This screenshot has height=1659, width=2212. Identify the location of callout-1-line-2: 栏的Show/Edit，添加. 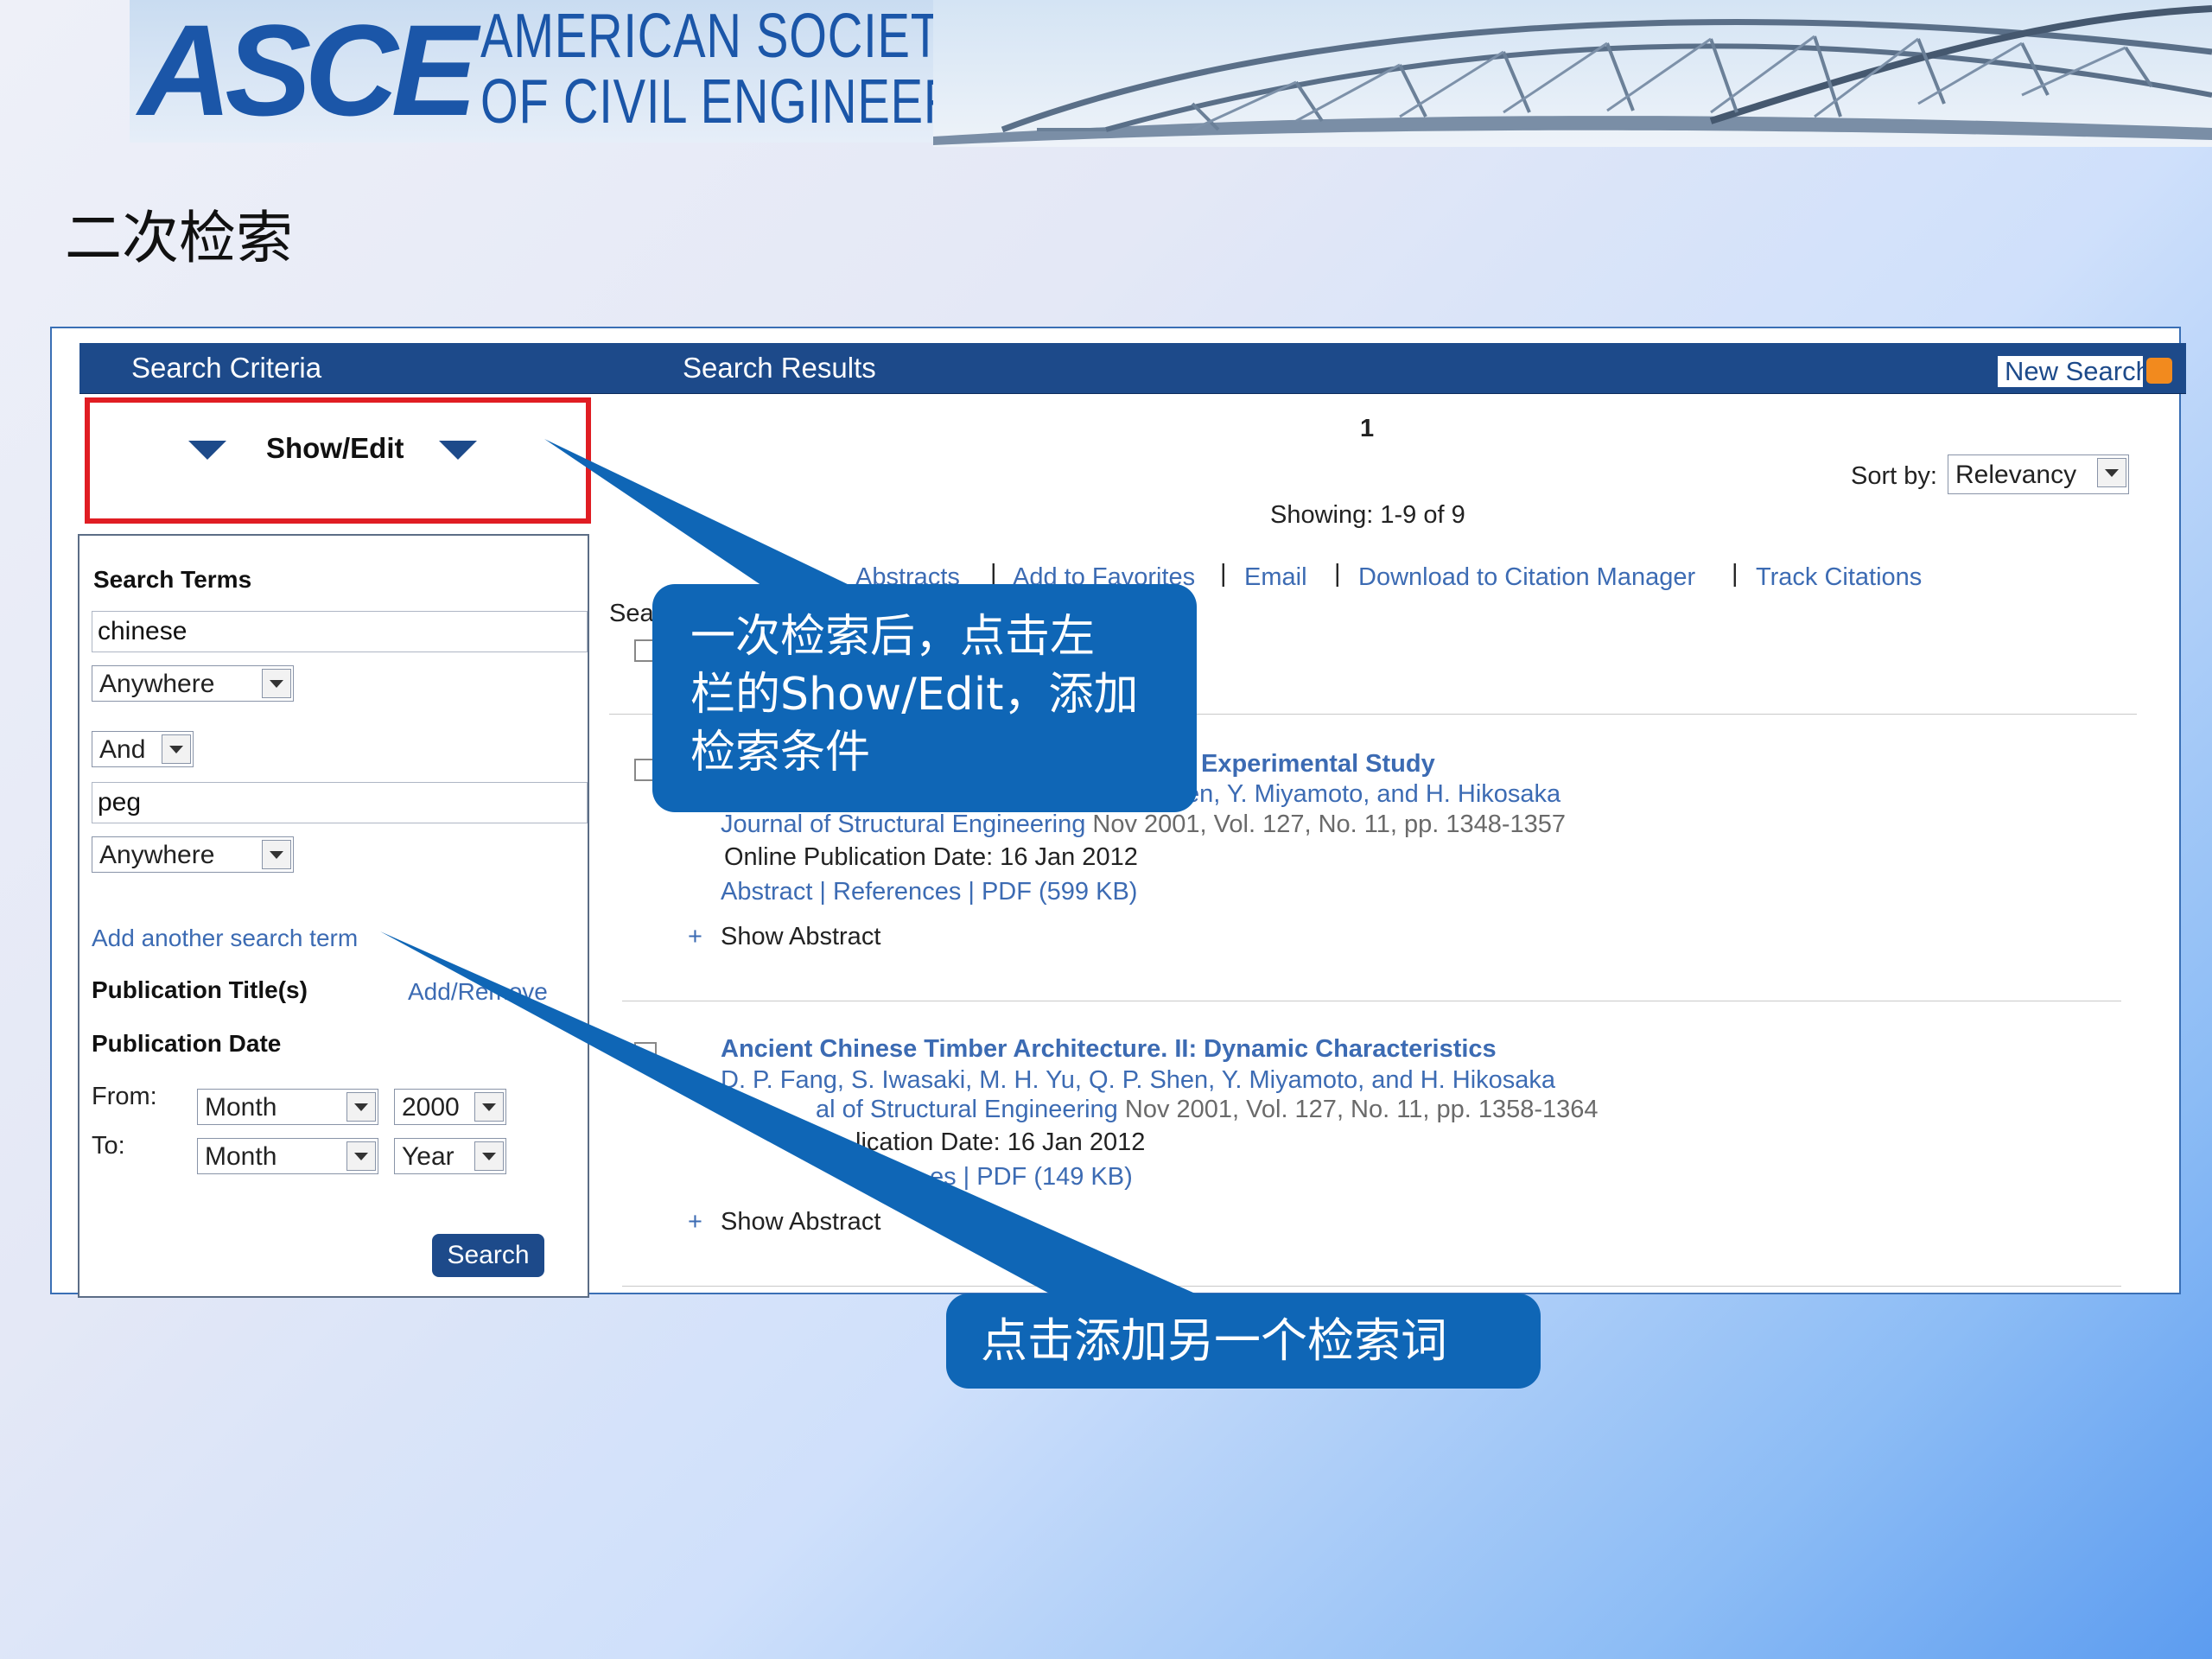
(914, 695).